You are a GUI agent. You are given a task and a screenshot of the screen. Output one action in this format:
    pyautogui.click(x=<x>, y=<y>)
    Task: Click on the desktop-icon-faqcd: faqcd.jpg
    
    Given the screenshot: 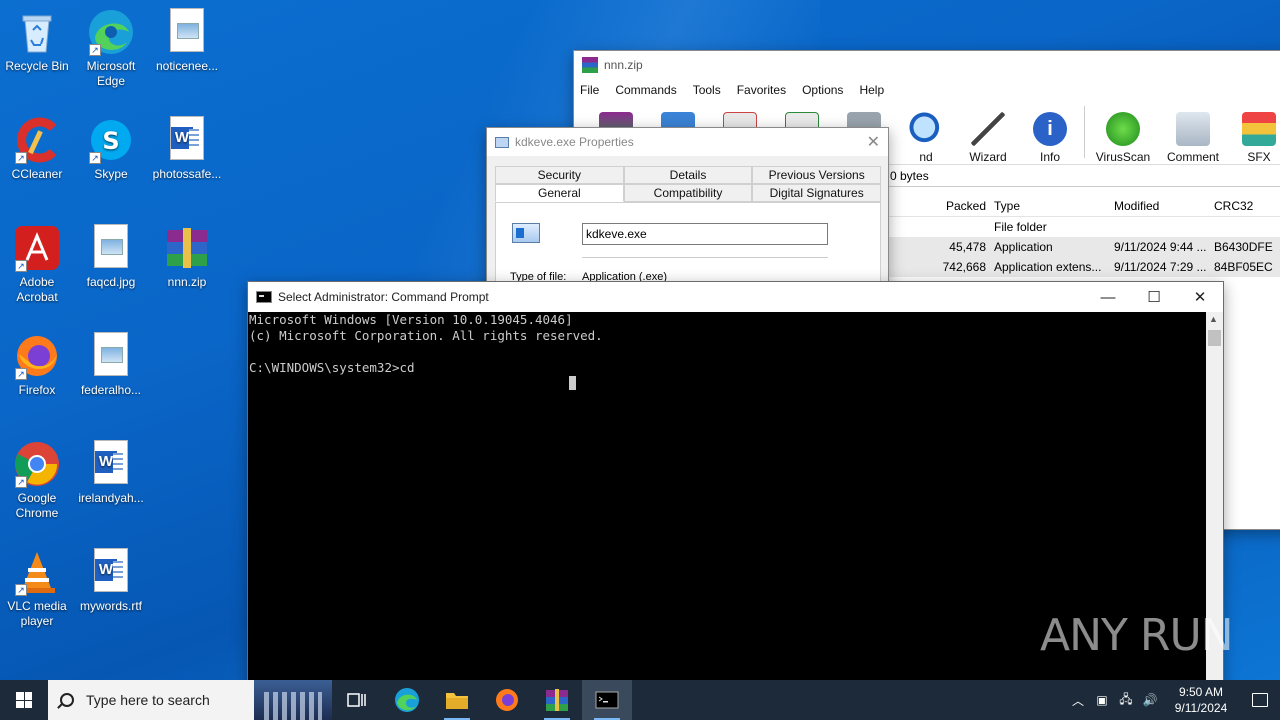 What is the action you would take?
    pyautogui.click(x=111, y=257)
    